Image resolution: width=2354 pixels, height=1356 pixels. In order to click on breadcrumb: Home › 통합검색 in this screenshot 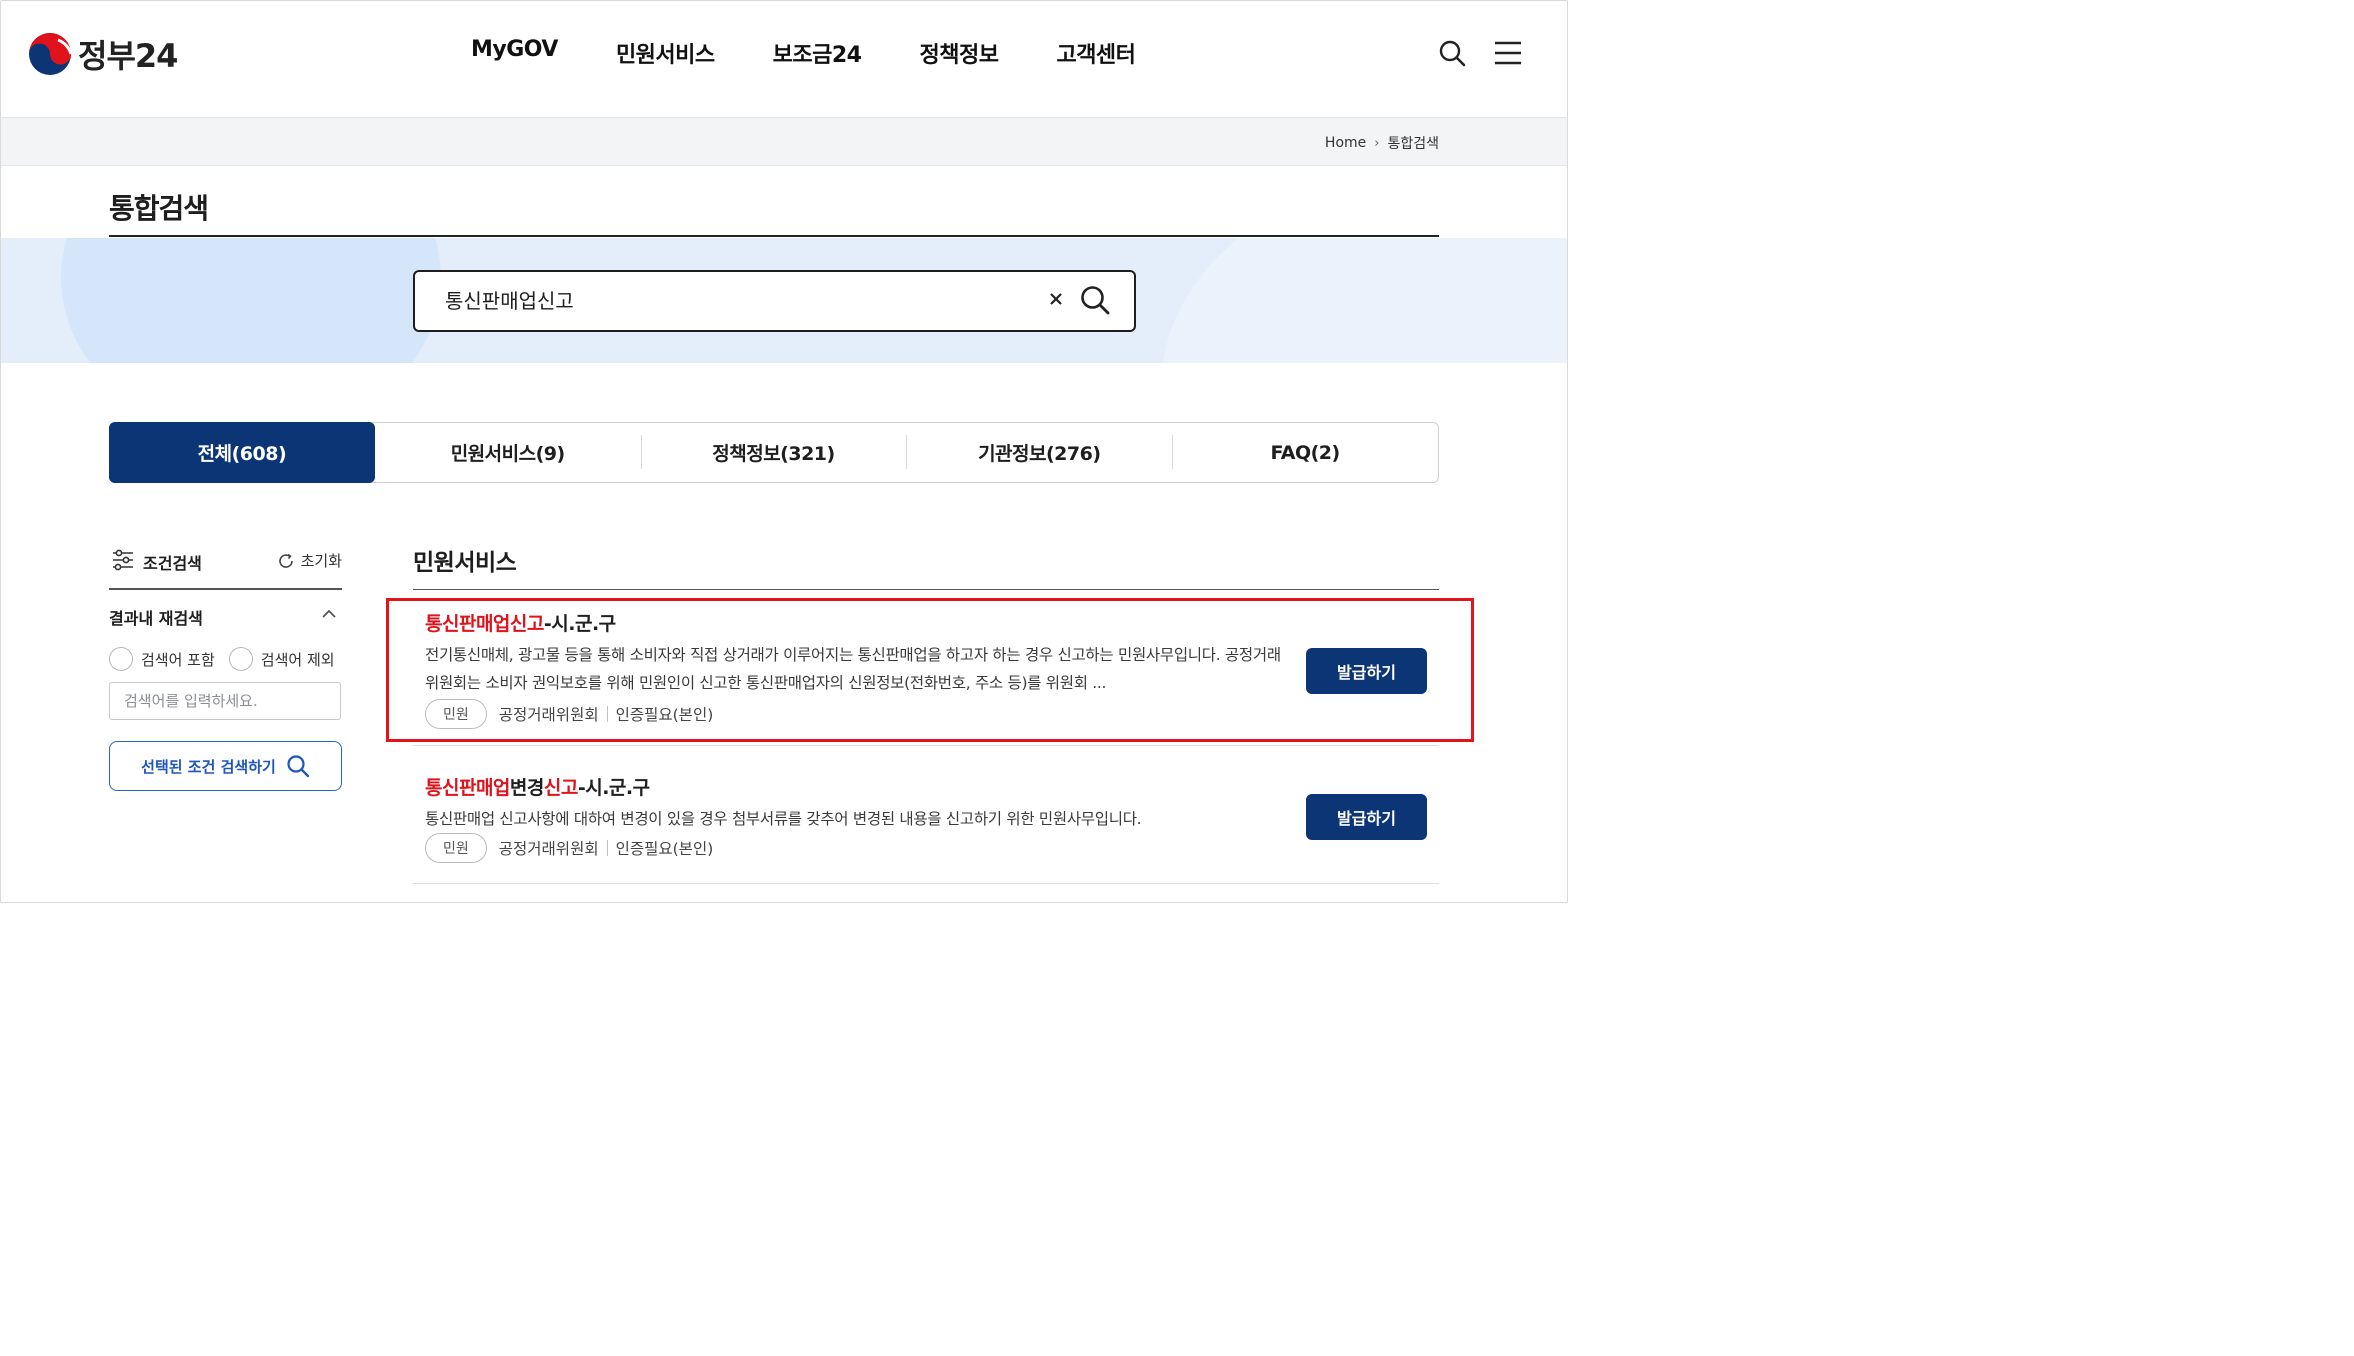, I will do `click(1382, 143)`.